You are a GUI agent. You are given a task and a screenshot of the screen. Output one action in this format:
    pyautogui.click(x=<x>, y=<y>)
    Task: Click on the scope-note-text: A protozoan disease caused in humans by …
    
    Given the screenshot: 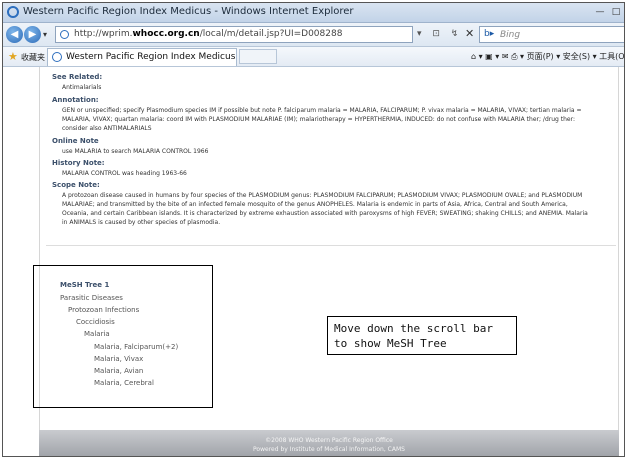 What is the action you would take?
    pyautogui.click(x=325, y=209)
    